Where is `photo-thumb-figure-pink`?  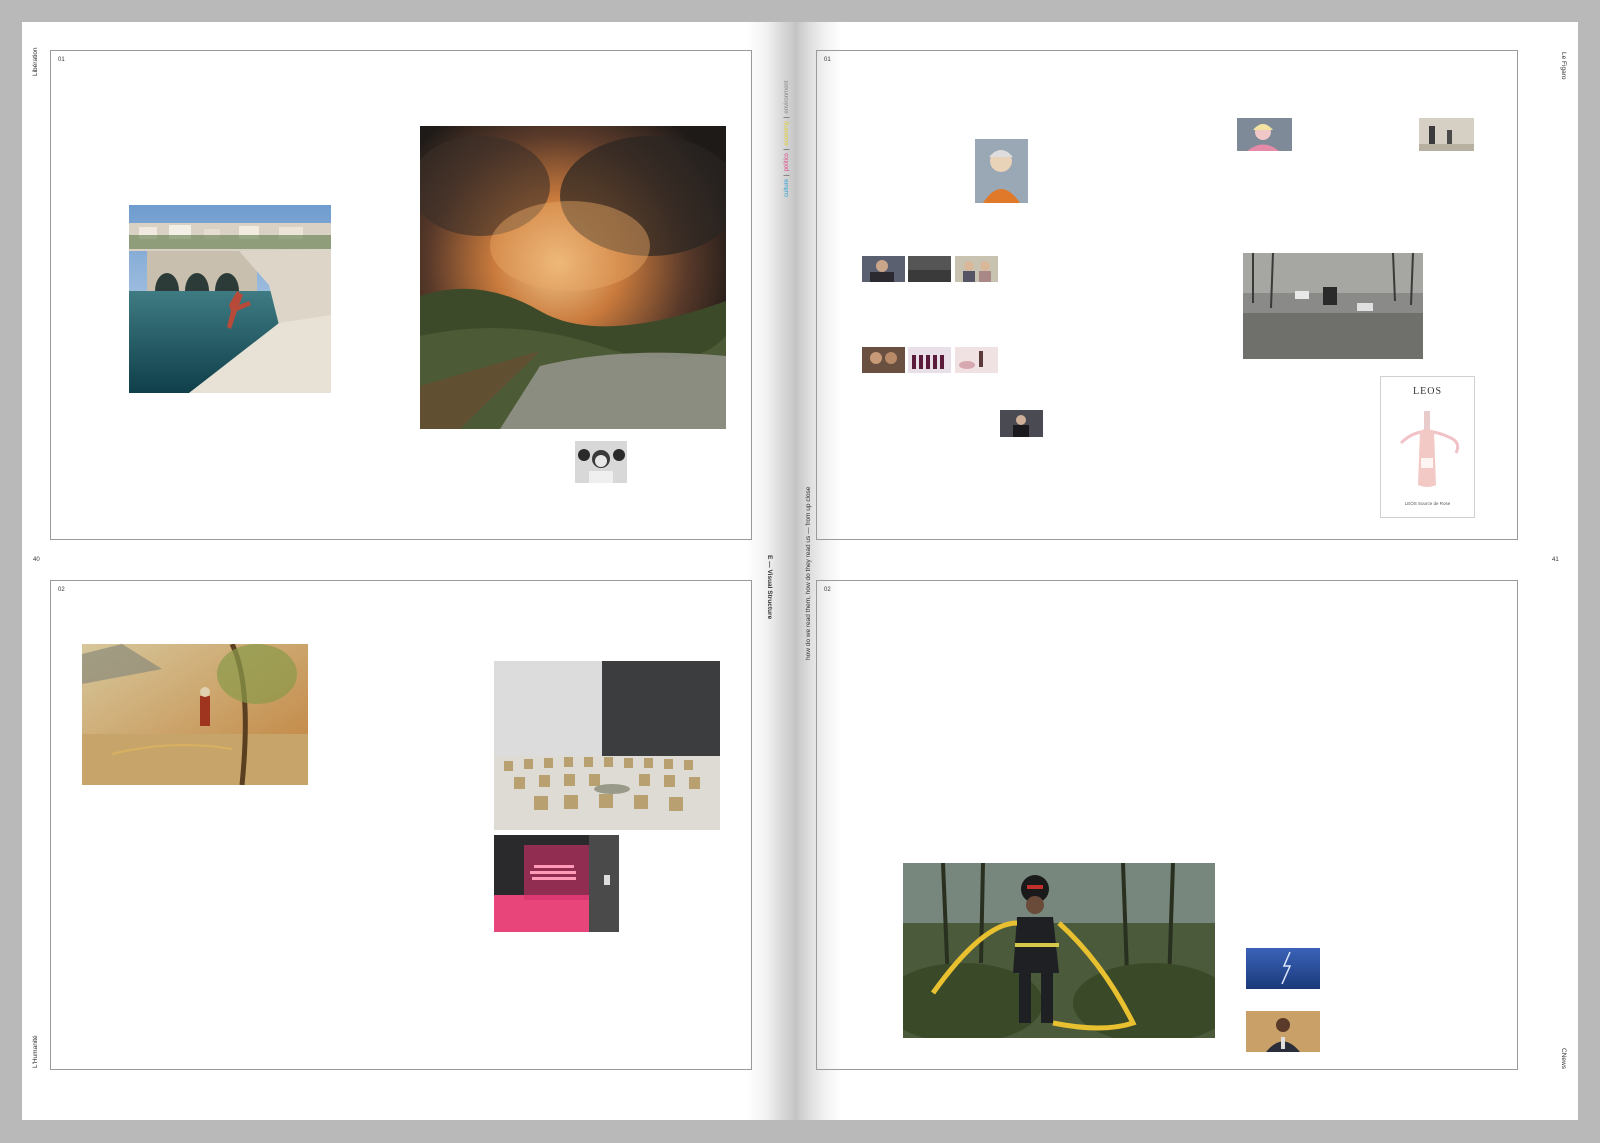 photo-thumb-figure-pink is located at coordinates (976, 360).